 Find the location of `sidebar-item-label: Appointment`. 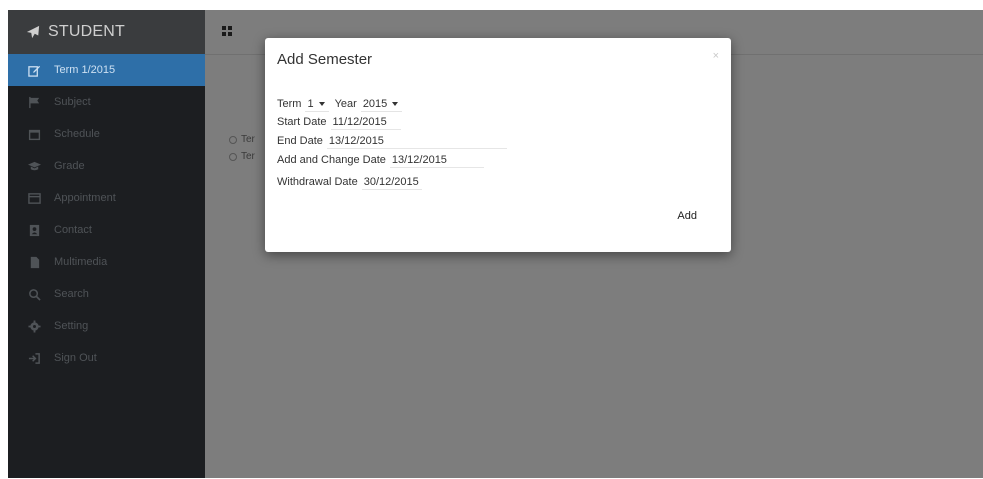

sidebar-item-label: Appointment is located at coordinates (85, 198).